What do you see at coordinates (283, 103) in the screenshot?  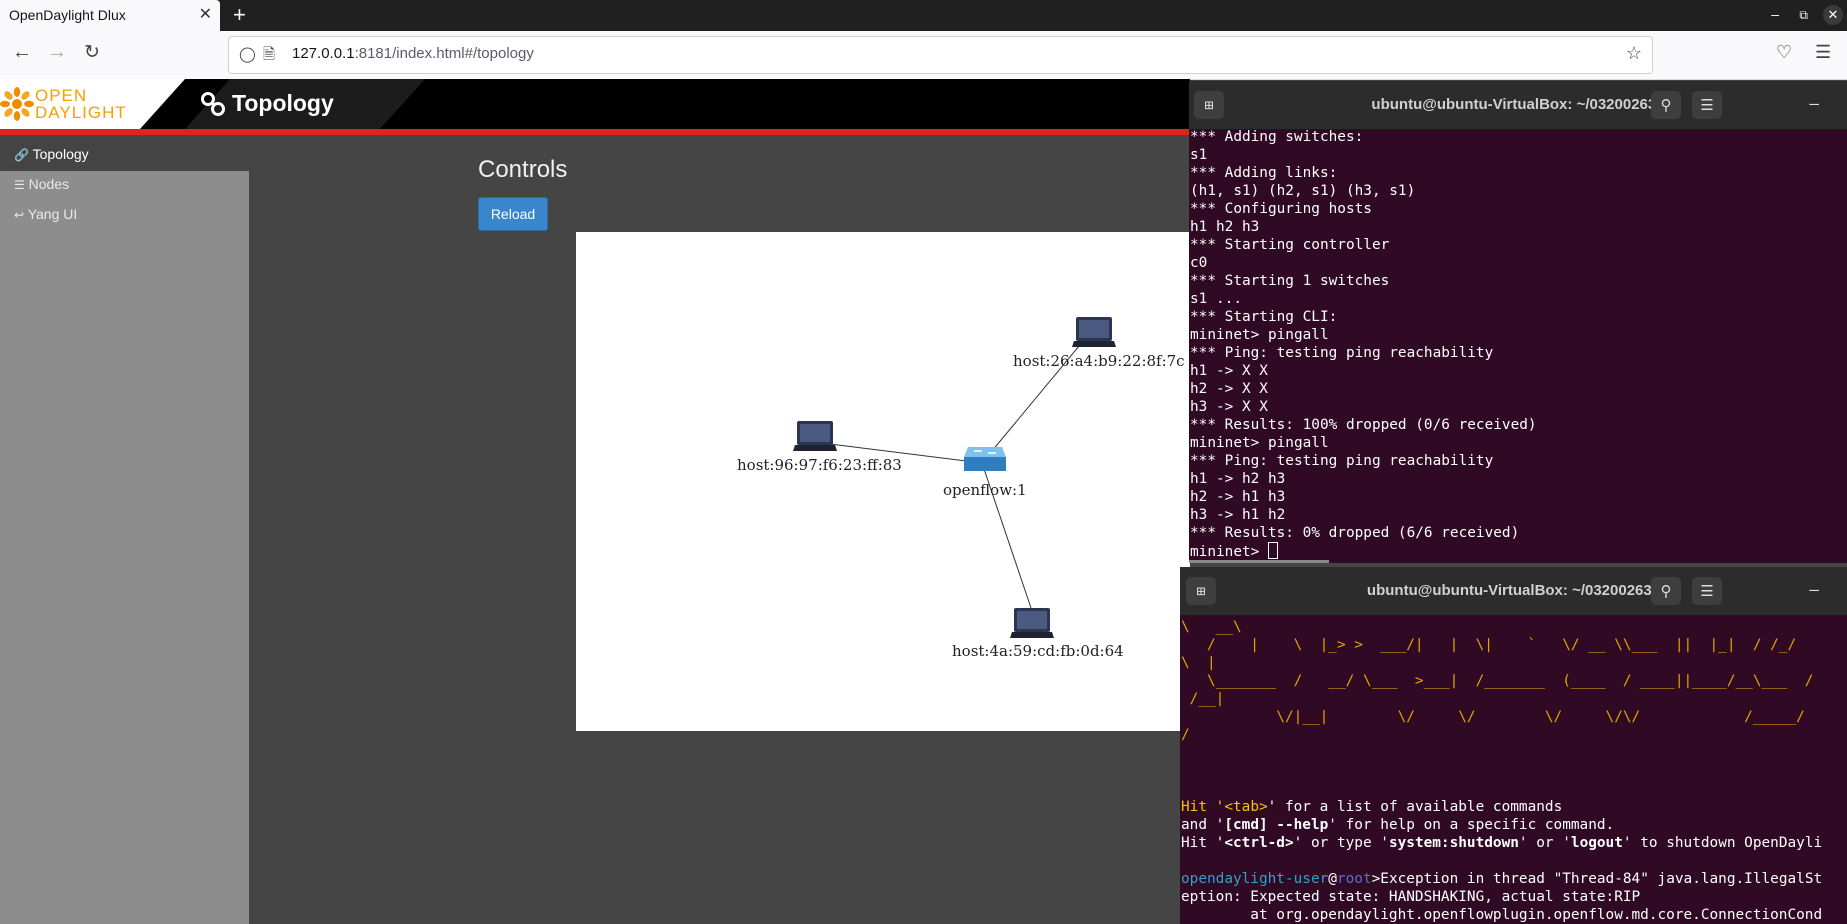 I see `header-title: Topology` at bounding box center [283, 103].